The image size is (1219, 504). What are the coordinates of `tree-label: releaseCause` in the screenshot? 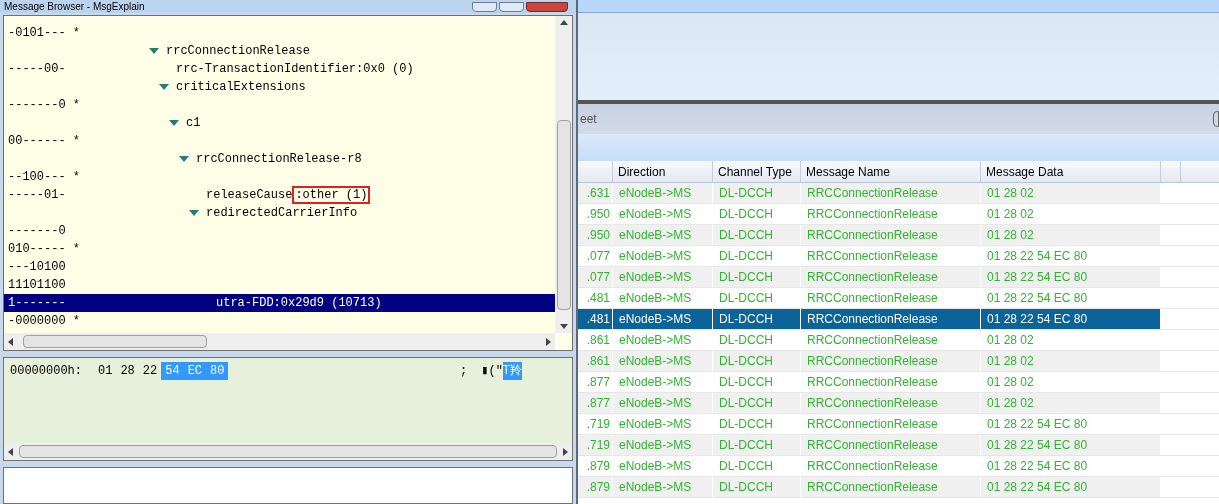 It's located at (249, 195).